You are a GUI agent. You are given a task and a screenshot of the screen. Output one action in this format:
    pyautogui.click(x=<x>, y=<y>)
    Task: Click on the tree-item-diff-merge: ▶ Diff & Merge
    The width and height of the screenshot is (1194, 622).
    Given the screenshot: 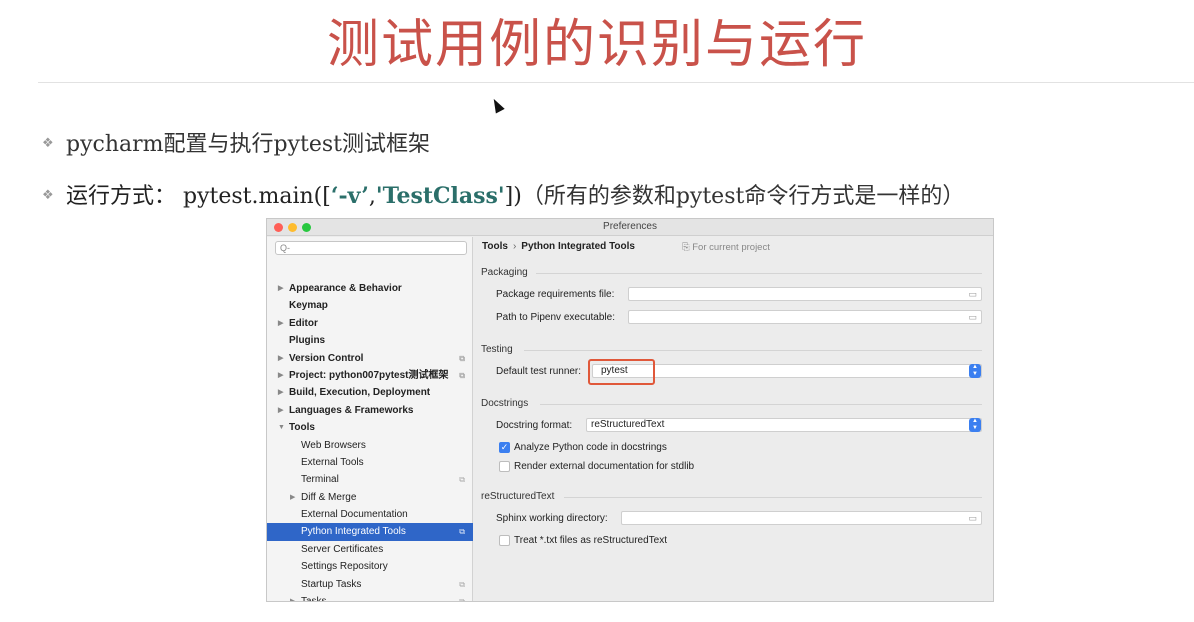 What is the action you would take?
    pyautogui.click(x=370, y=497)
    